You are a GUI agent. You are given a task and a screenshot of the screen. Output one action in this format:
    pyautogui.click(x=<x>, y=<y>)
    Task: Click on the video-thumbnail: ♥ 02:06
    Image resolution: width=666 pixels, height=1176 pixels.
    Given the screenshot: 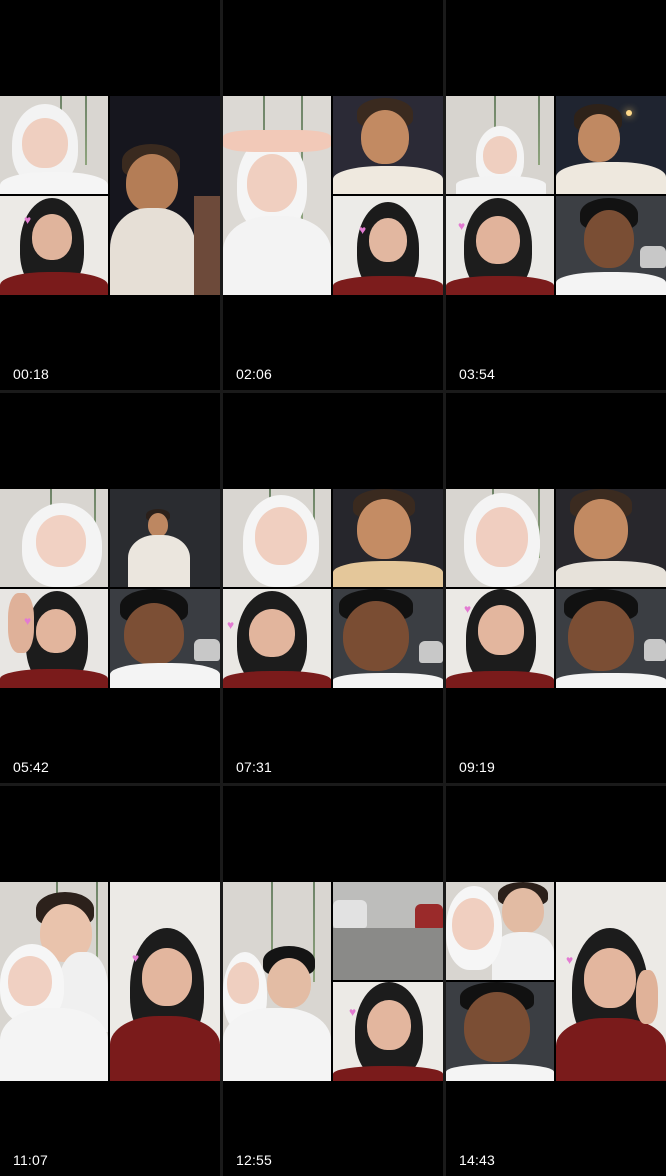 What is the action you would take?
    pyautogui.click(x=333, y=195)
    